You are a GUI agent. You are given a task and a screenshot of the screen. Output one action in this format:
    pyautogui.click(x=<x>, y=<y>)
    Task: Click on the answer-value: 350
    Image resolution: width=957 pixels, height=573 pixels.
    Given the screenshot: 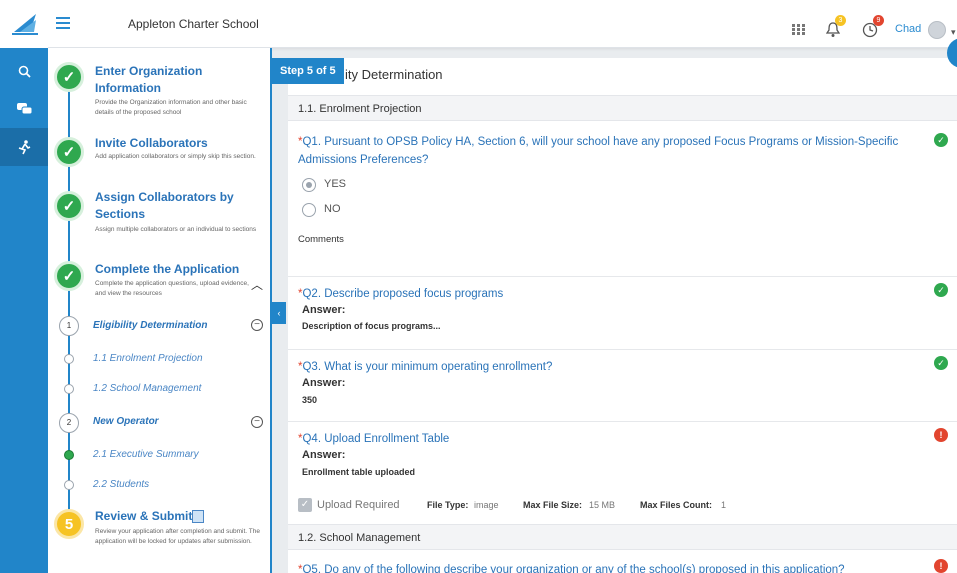 What is the action you would take?
    pyautogui.click(x=310, y=400)
    